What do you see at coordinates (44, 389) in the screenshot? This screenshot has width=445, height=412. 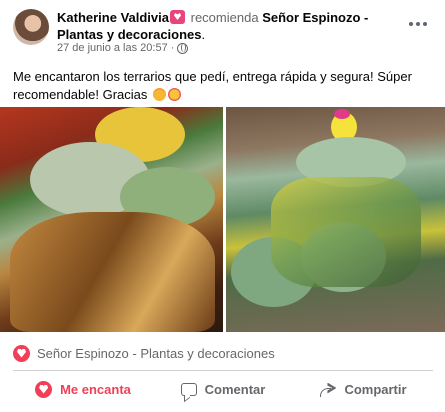 I see `heart-icon` at bounding box center [44, 389].